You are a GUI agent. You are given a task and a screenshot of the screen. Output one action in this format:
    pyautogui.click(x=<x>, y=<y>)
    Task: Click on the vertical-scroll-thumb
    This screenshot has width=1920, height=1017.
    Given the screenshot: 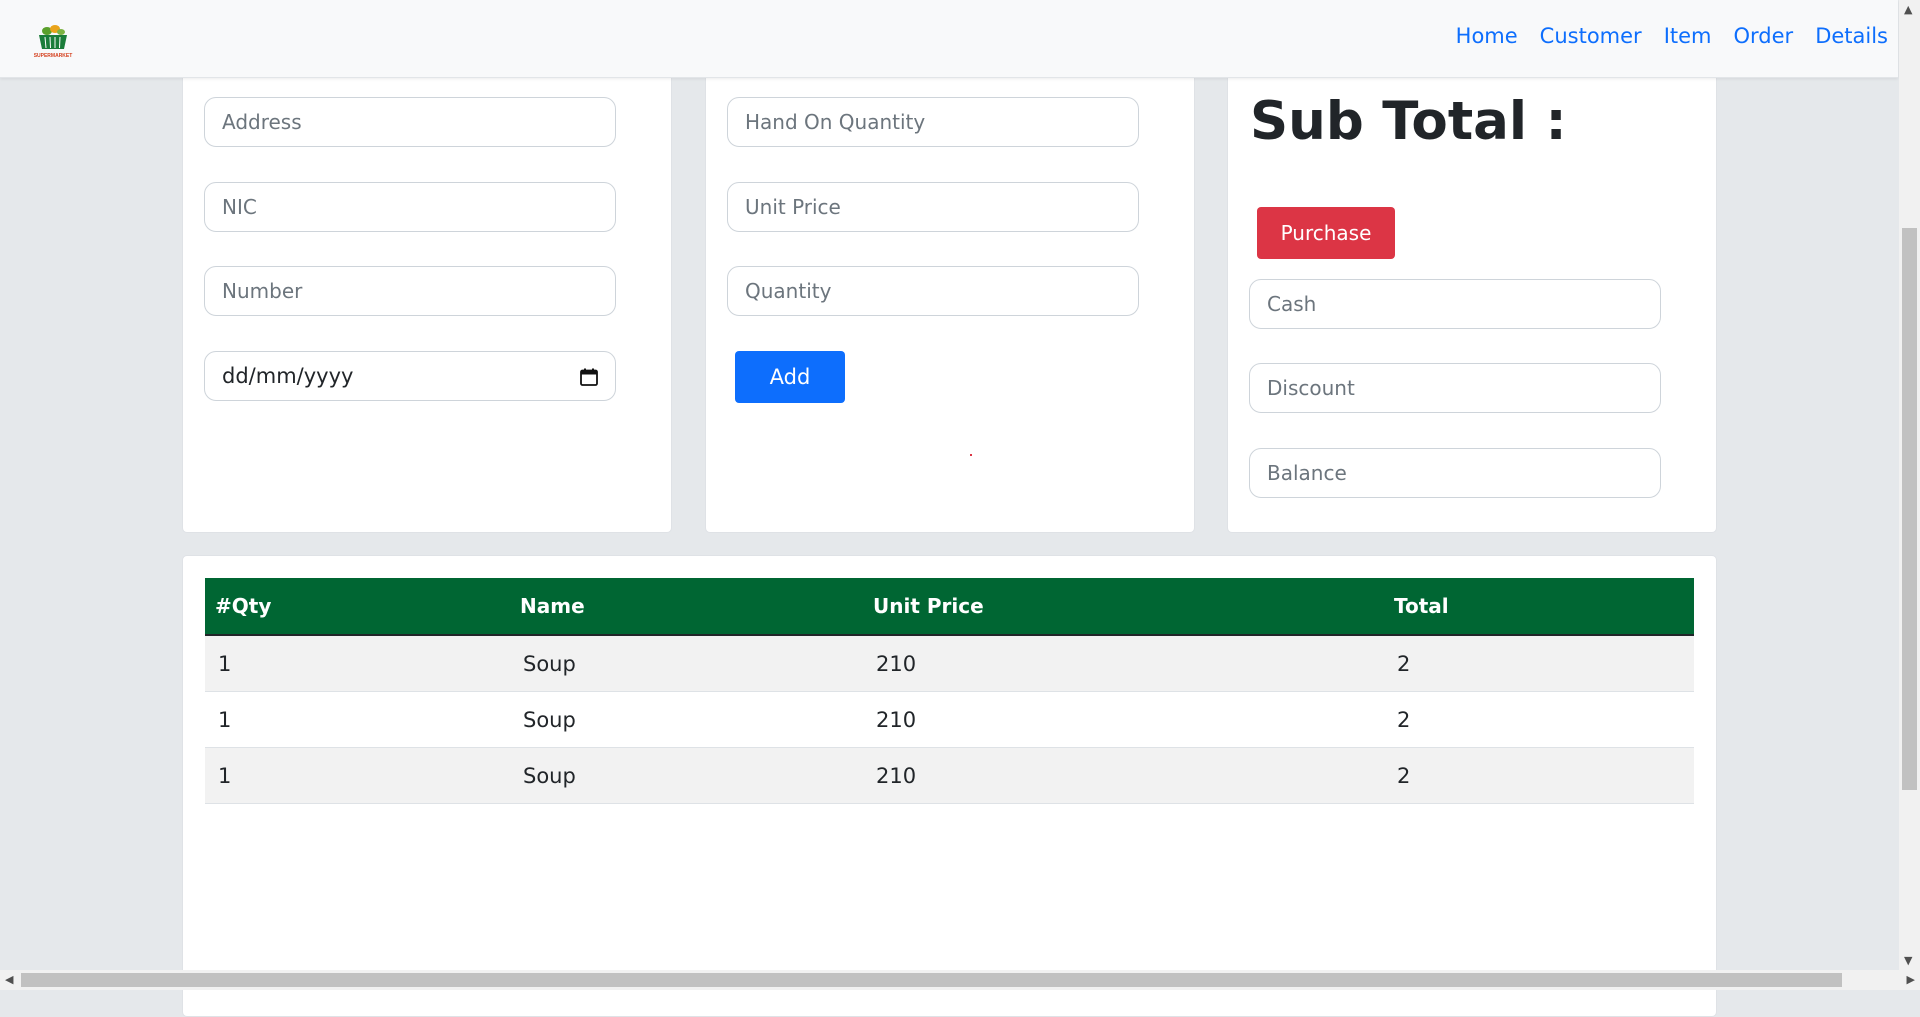 What is the action you would take?
    pyautogui.click(x=1909, y=509)
    